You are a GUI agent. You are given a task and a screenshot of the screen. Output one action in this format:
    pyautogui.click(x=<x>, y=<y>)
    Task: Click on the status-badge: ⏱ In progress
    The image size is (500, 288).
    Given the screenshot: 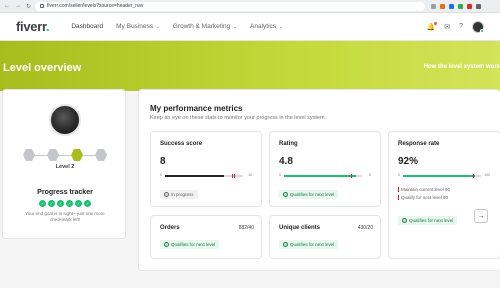 What is the action you would take?
    pyautogui.click(x=179, y=194)
    